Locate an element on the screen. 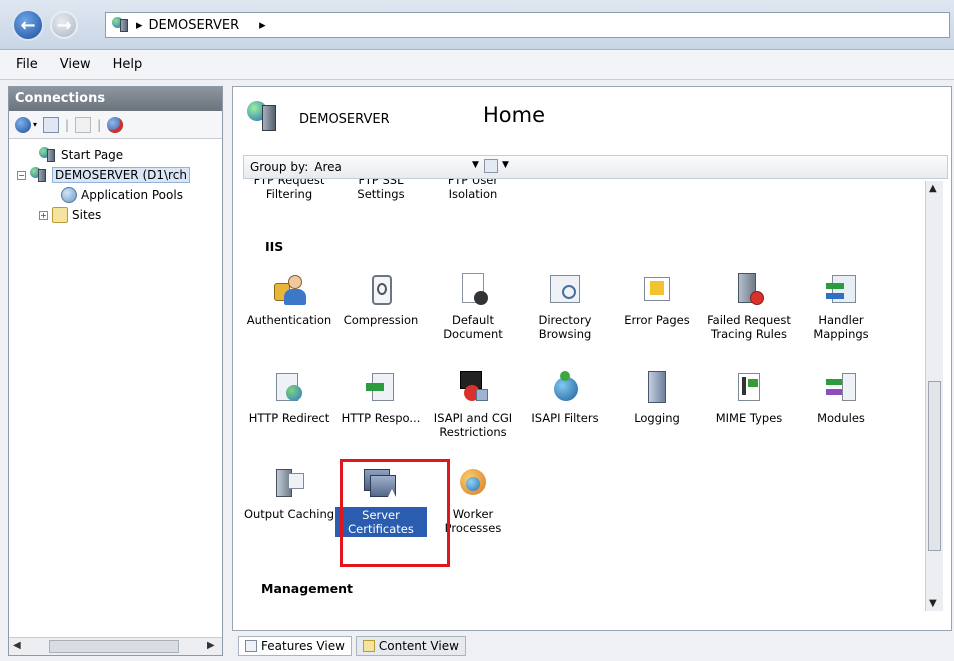 This screenshot has width=954, height=661. logging-icon is located at coordinates (657, 388).